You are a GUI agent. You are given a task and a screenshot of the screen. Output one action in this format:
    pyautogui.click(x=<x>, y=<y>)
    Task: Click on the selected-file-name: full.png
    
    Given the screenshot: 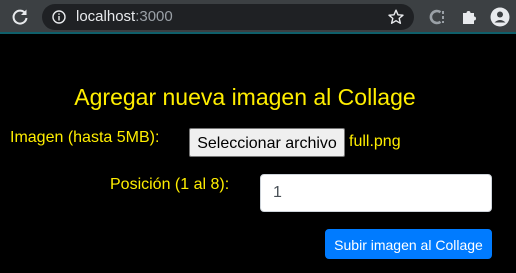 What is the action you would take?
    pyautogui.click(x=375, y=141)
    